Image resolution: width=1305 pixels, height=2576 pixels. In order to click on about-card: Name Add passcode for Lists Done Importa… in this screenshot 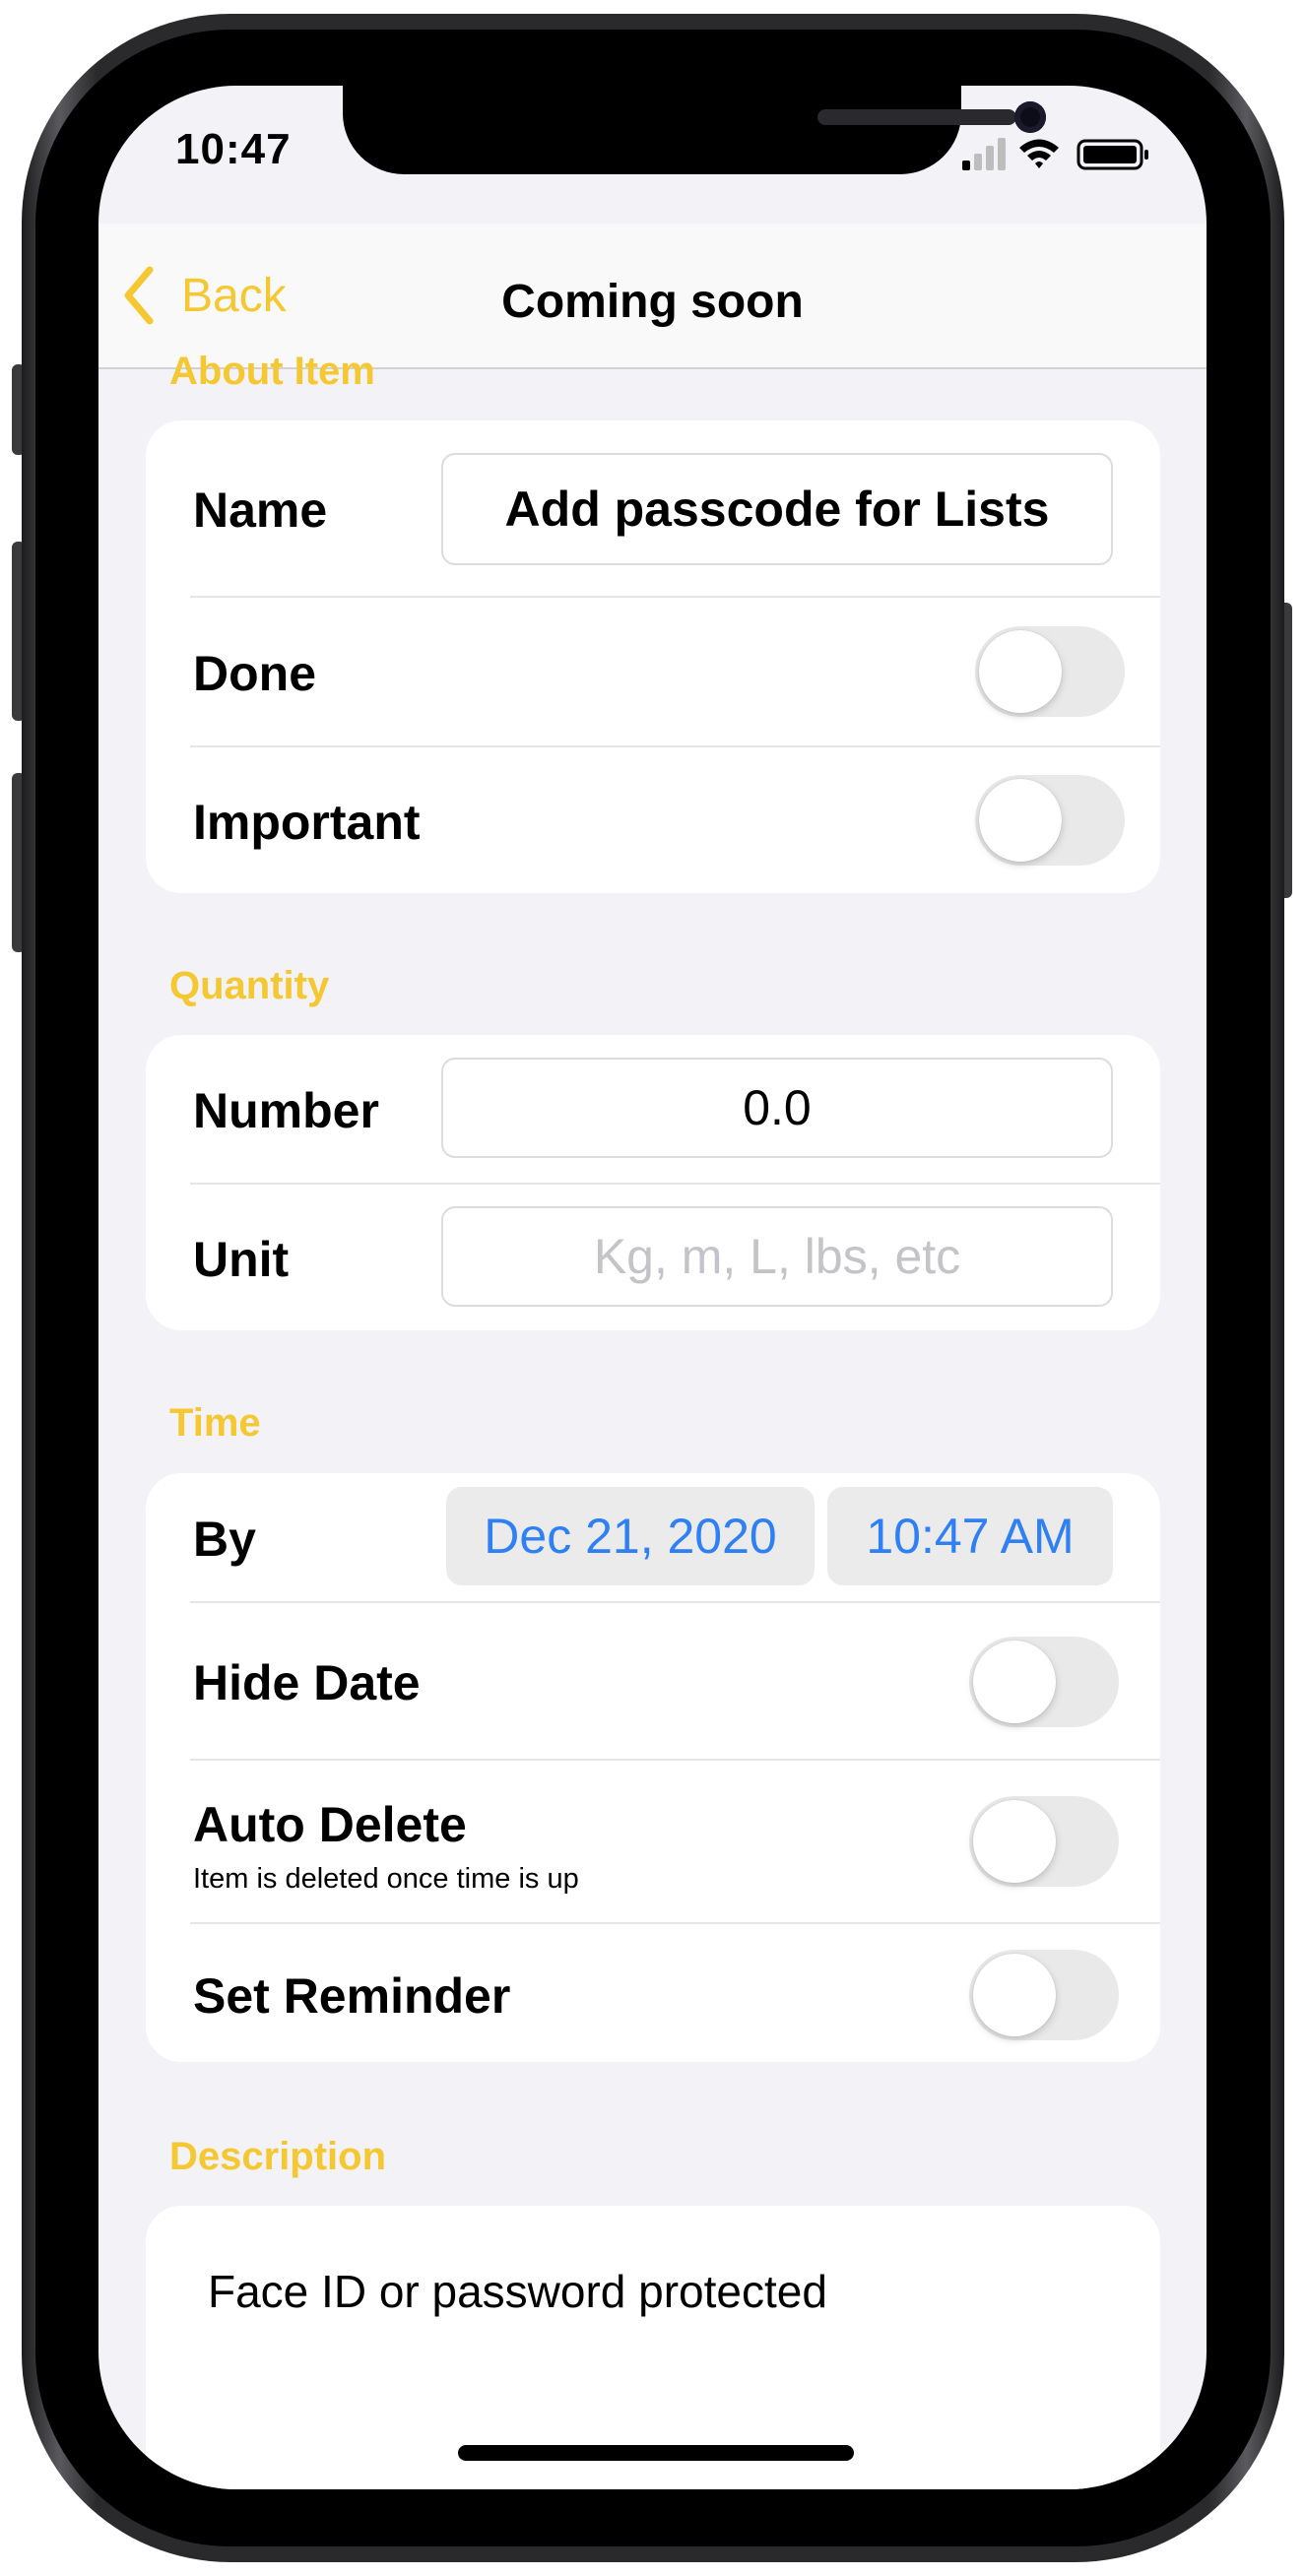, I will do `click(653, 656)`.